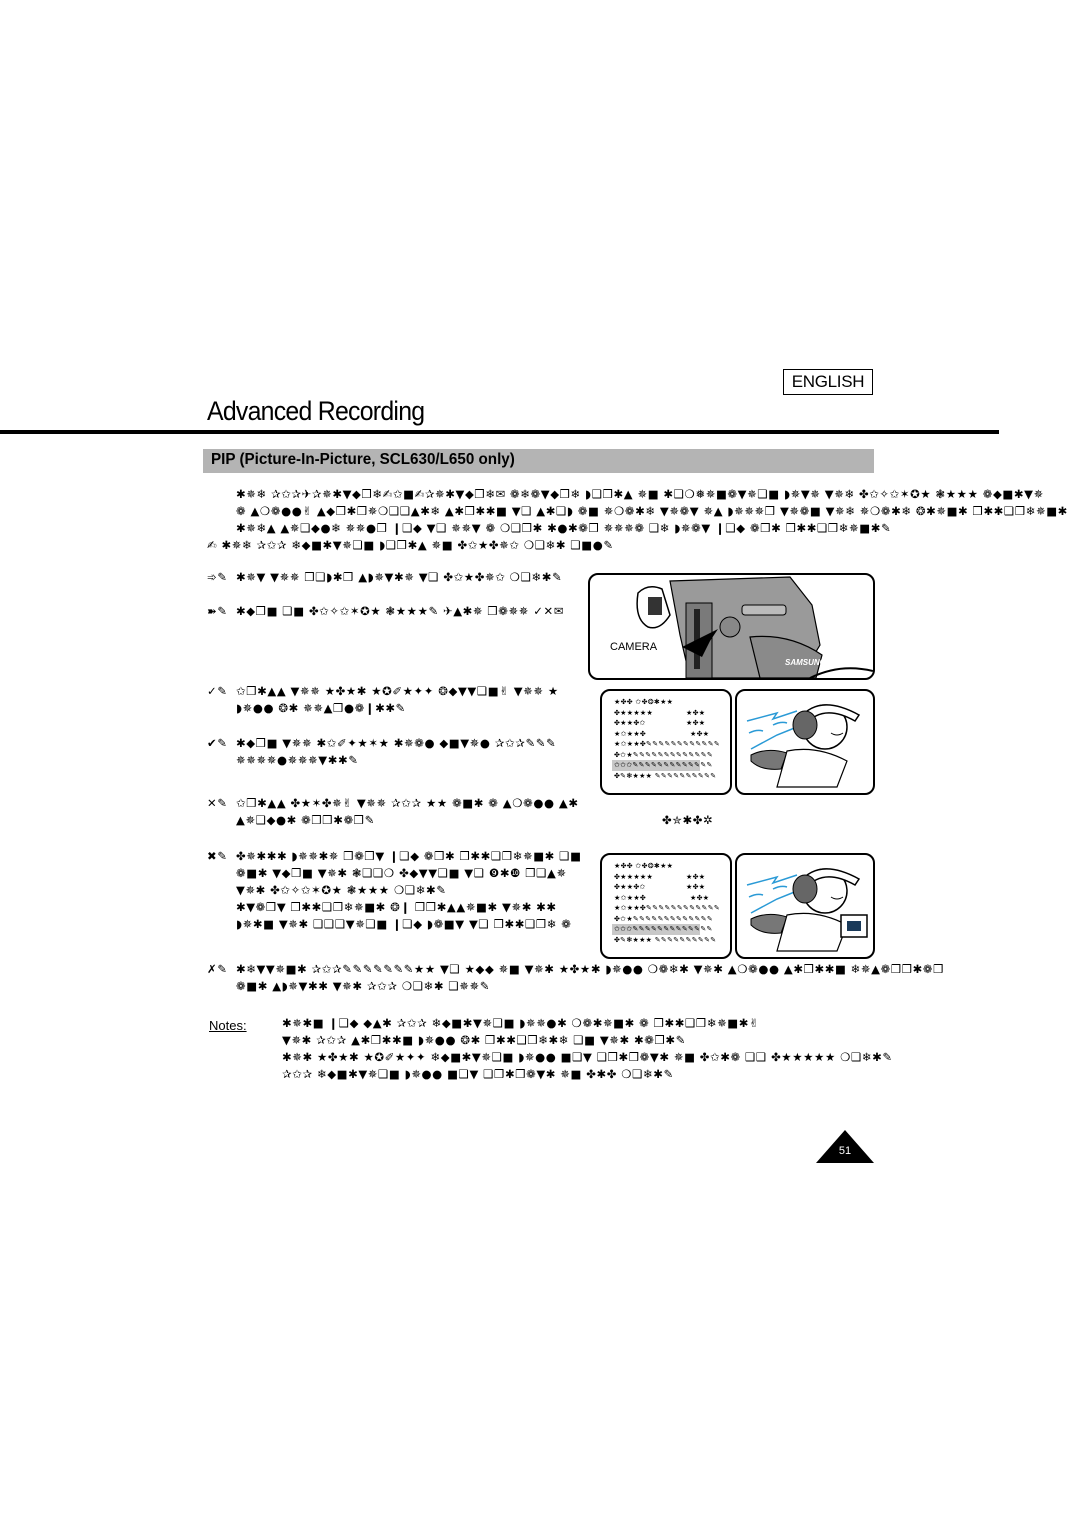 The width and height of the screenshot is (1080, 1528). Describe the element at coordinates (217, 743) in the screenshot. I see `step-marker: ✔✎` at that location.